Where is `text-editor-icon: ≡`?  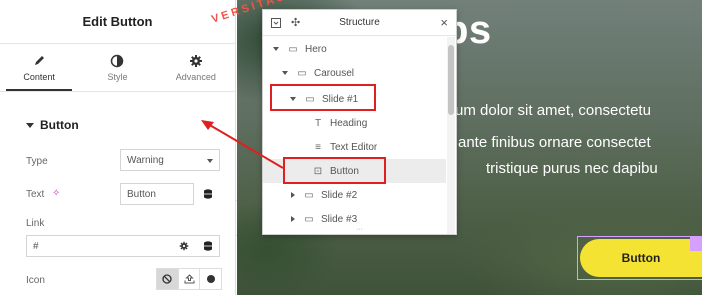 text-editor-icon: ≡ is located at coordinates (318, 147).